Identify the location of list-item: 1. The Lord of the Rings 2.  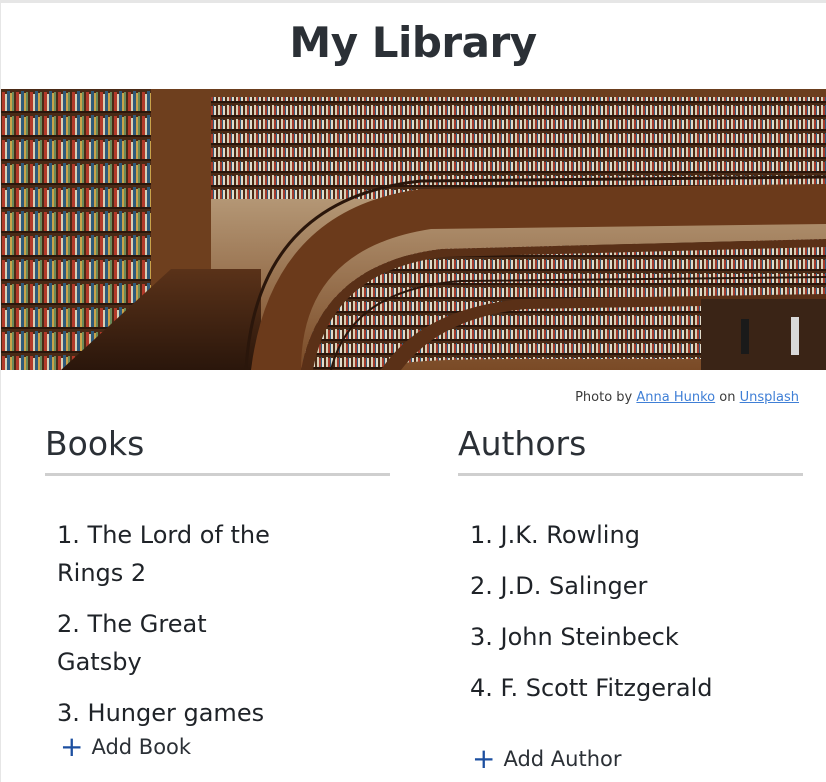
(172, 554).